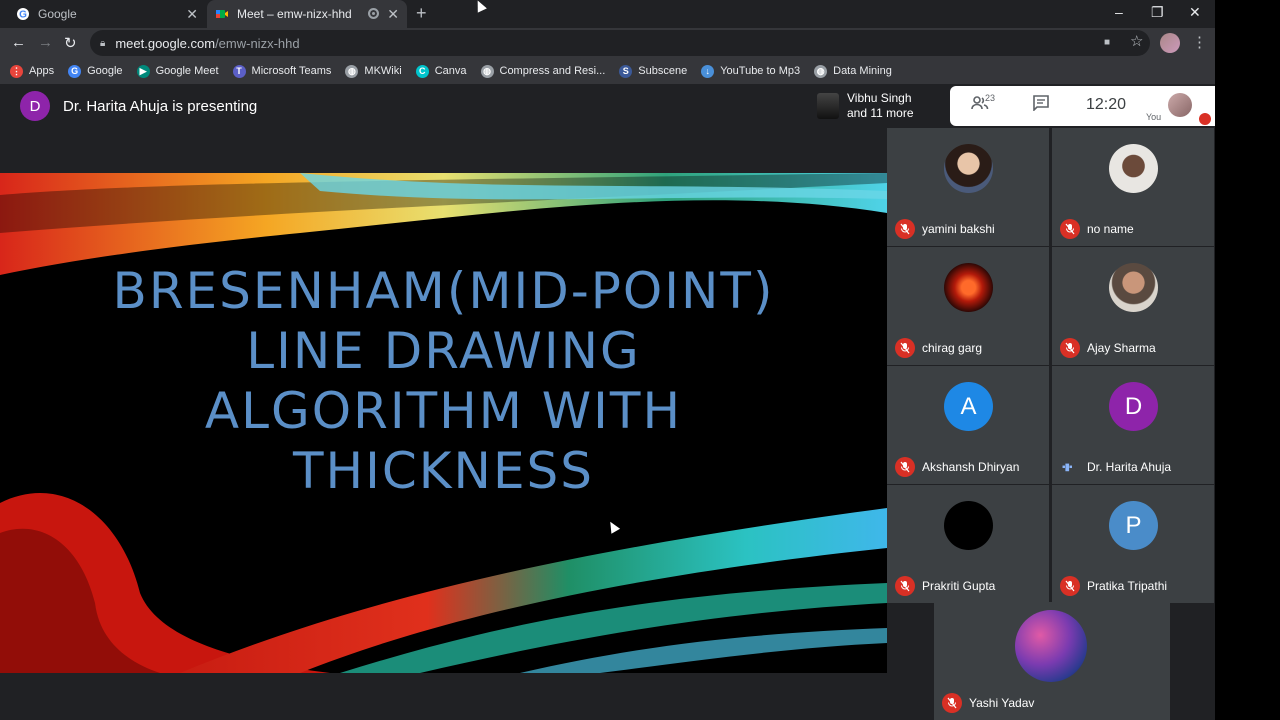 This screenshot has height=720, width=1280. Describe the element at coordinates (708, 71) in the screenshot. I see `download-icon: ↓` at that location.